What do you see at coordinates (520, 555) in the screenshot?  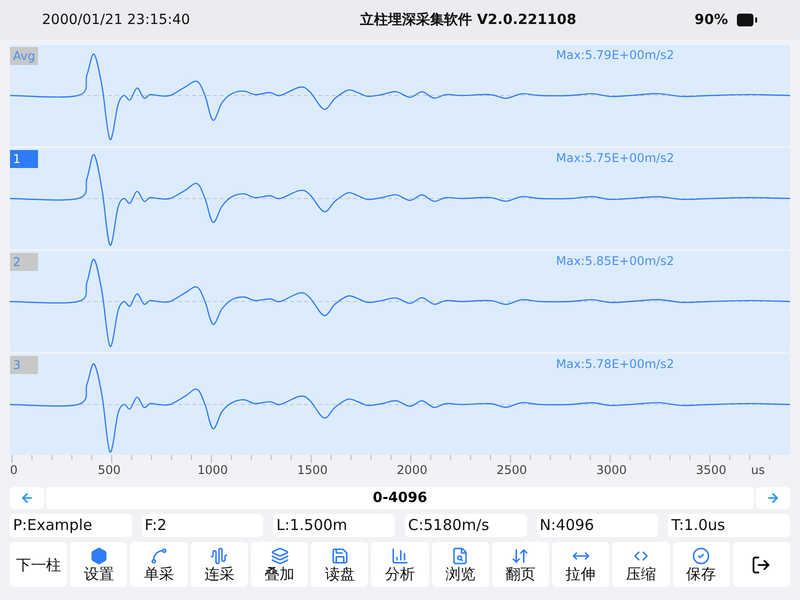 I see `up-down-arrows-icon` at bounding box center [520, 555].